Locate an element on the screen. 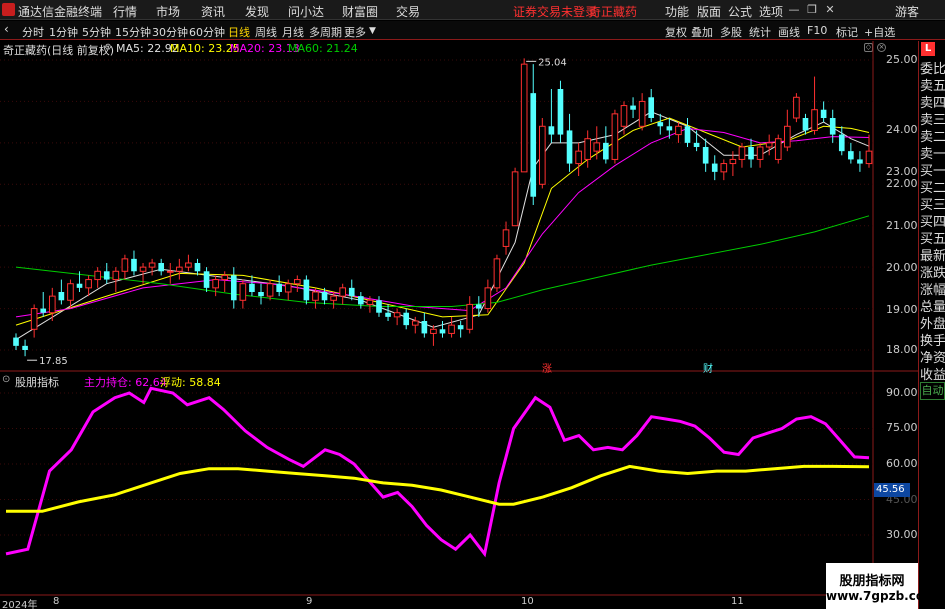 This screenshot has height=609, width=945. date-tick: 9 is located at coordinates (309, 601).